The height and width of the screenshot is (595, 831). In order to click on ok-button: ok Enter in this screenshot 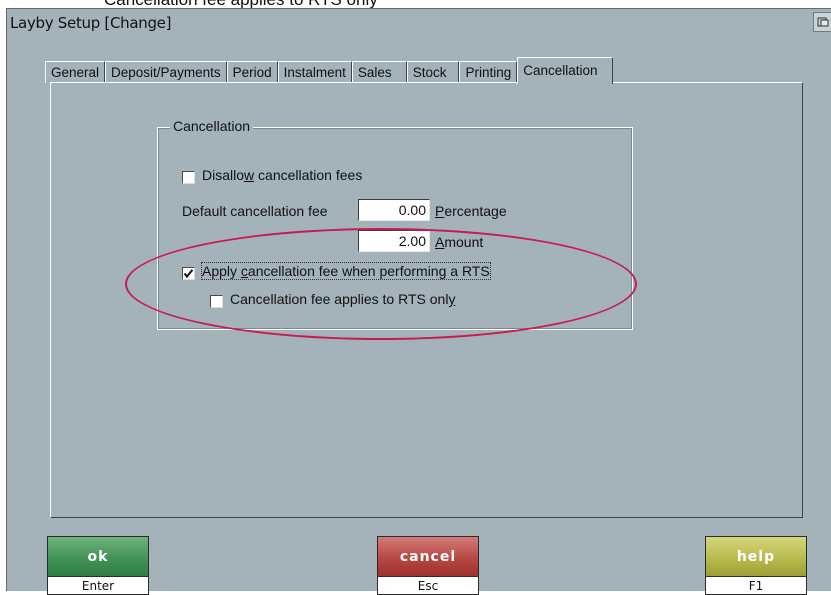, I will do `click(98, 565)`.